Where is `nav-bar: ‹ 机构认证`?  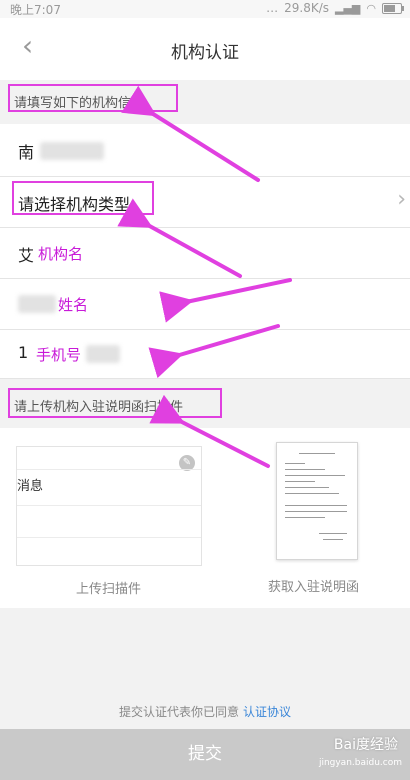
nav-bar: ‹ 机构认证 is located at coordinates (205, 49).